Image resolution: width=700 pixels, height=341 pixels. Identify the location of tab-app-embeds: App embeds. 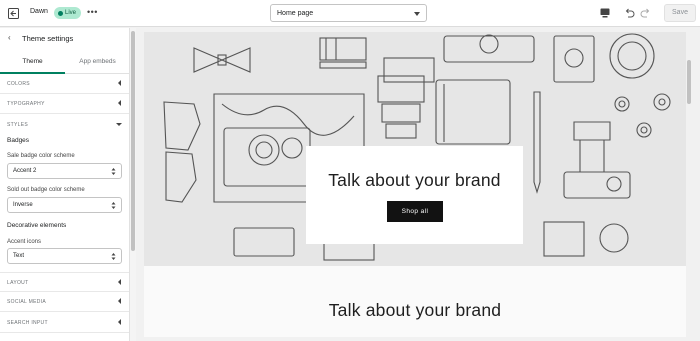
(97, 64).